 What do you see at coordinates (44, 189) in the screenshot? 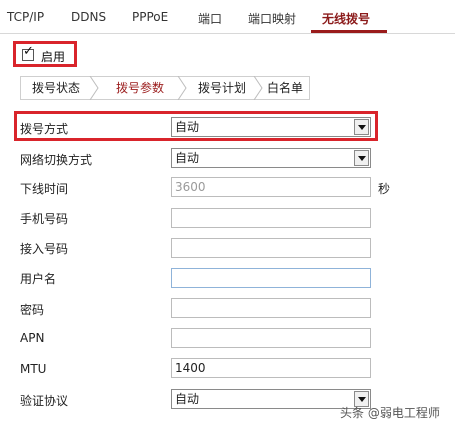
I see `offline-time-label: 下线时间` at bounding box center [44, 189].